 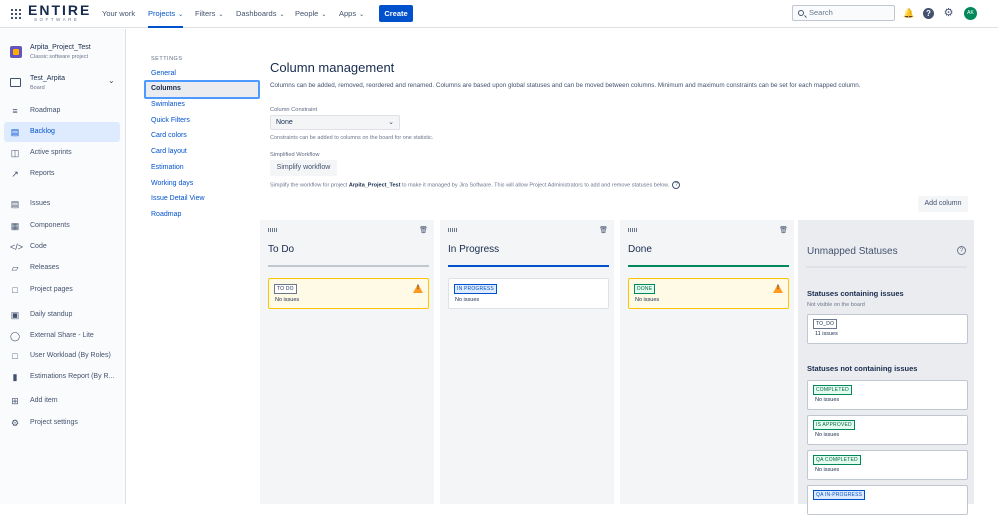 I want to click on select-value: None, so click(x=284, y=122).